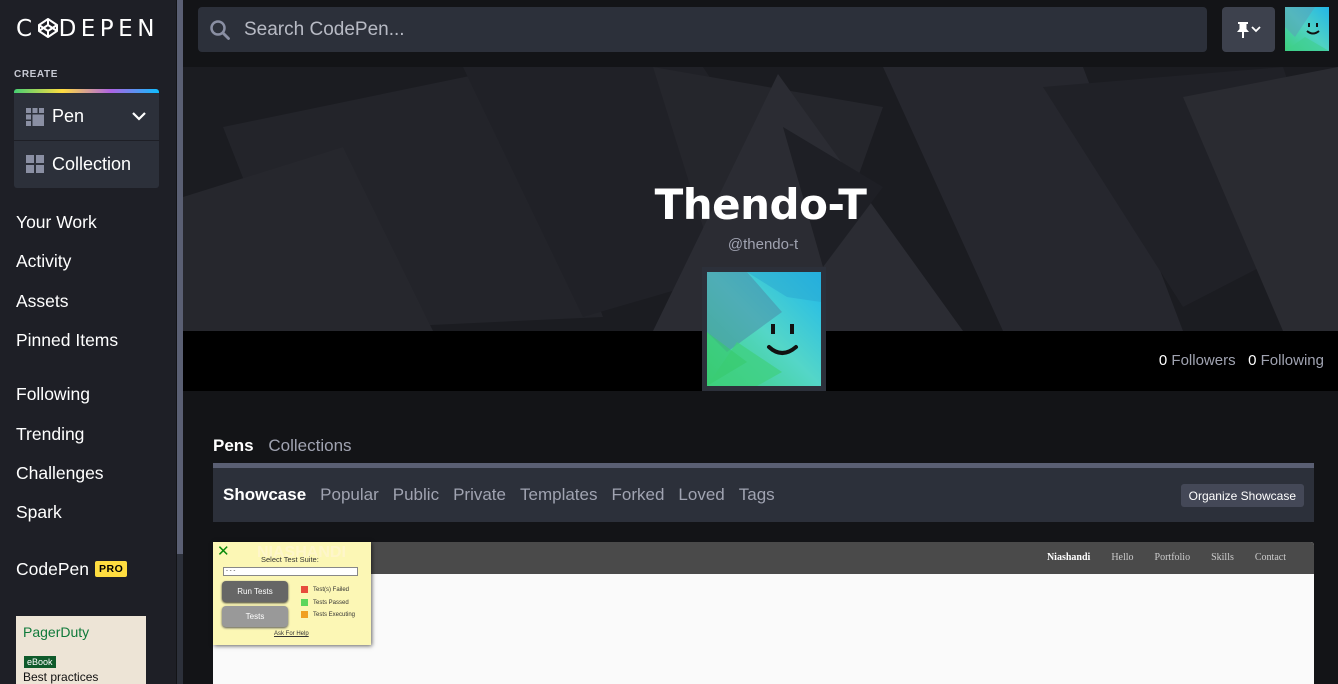  What do you see at coordinates (52, 569) in the screenshot?
I see `codepen-pro-label: CodePen` at bounding box center [52, 569].